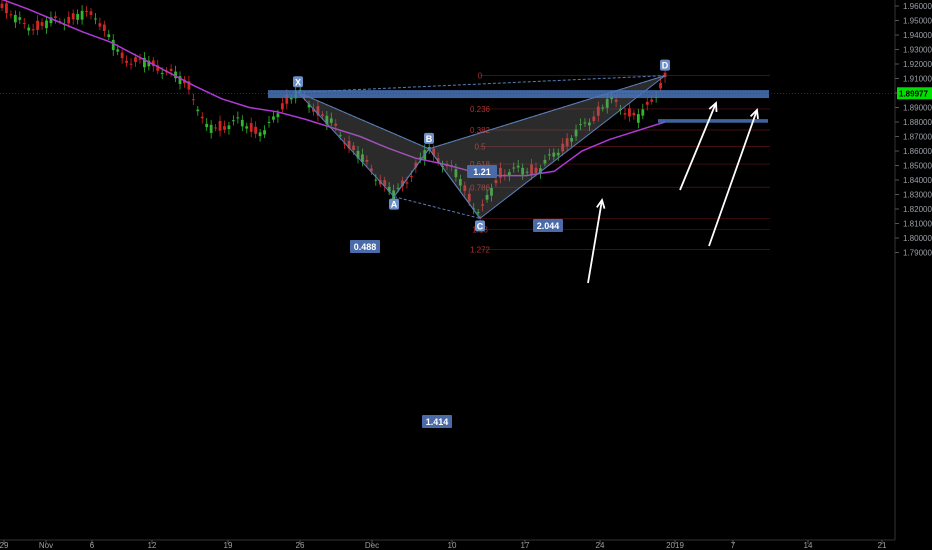 The height and width of the screenshot is (550, 932). What do you see at coordinates (917, 35) in the screenshot?
I see `y-tick-label: 1.94000` at bounding box center [917, 35].